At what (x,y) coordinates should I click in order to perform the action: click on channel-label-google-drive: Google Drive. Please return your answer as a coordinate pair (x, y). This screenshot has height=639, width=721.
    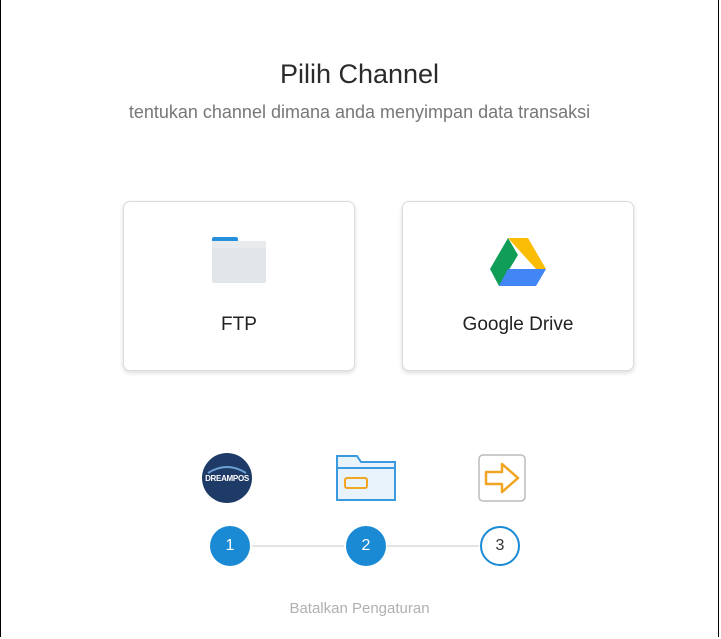
    Looking at the image, I should click on (518, 324).